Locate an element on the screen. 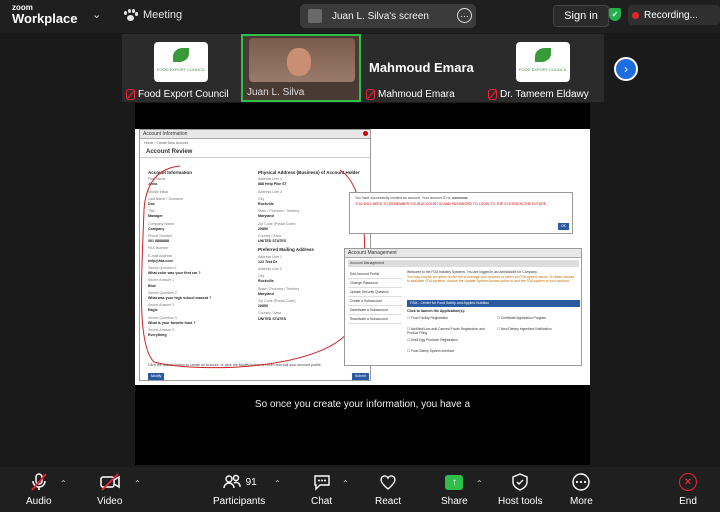 This screenshot has height=512, width=720. participant-tile: FOOD EXPORT COUNCIL Food Export Council is located at coordinates (181, 69).